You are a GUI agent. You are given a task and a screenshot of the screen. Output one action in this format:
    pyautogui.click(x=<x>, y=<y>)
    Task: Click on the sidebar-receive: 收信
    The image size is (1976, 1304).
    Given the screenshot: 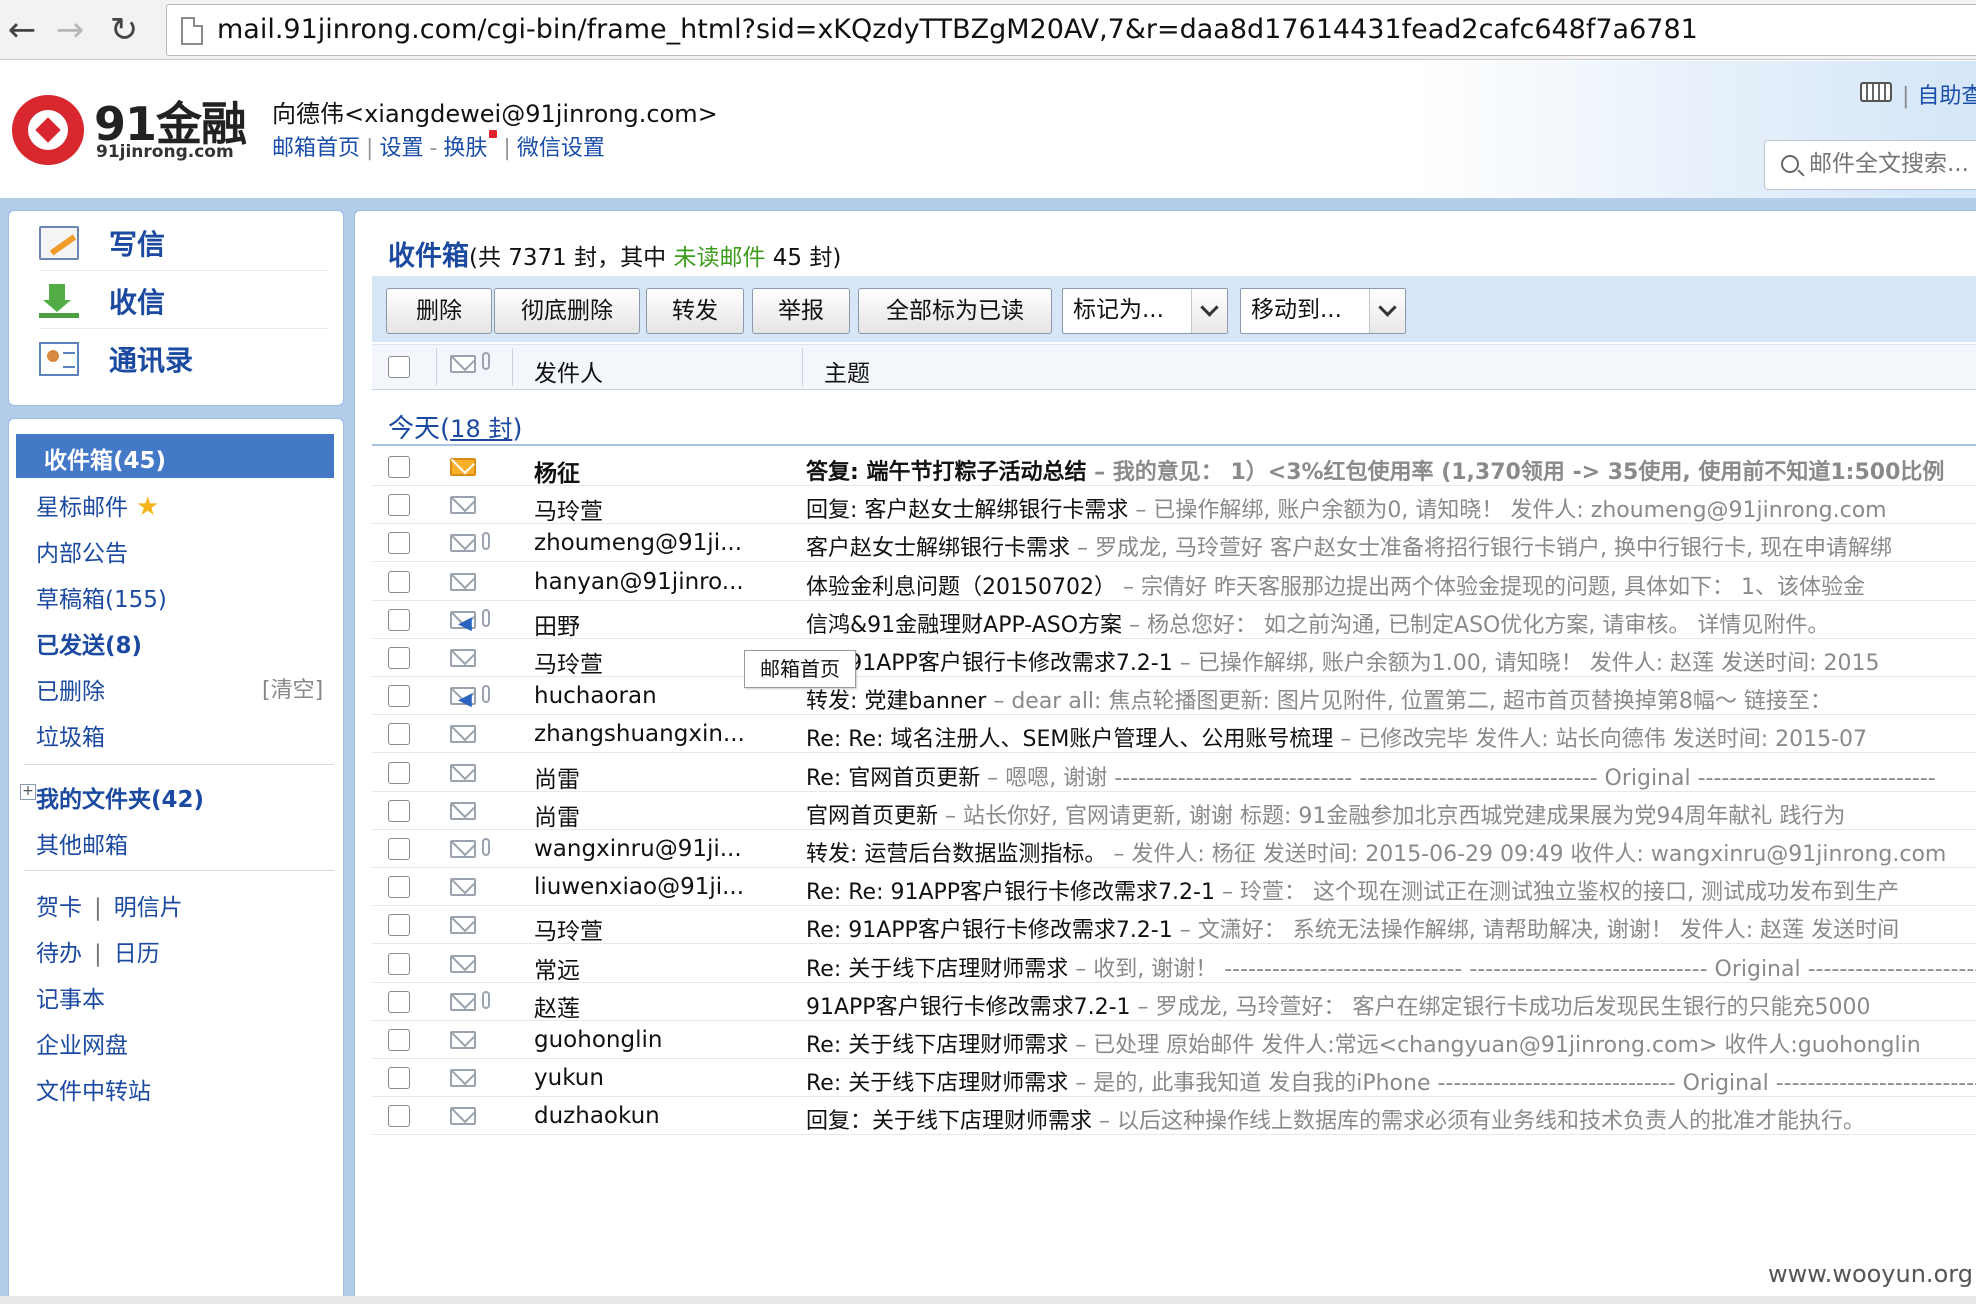 What is the action you would take?
    pyautogui.click(x=184, y=301)
    